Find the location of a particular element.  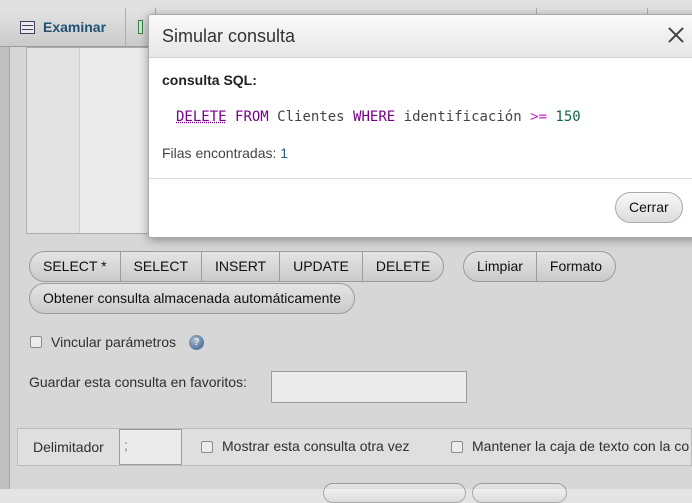

dialog-header: Simular consulta is located at coordinates (420, 36).